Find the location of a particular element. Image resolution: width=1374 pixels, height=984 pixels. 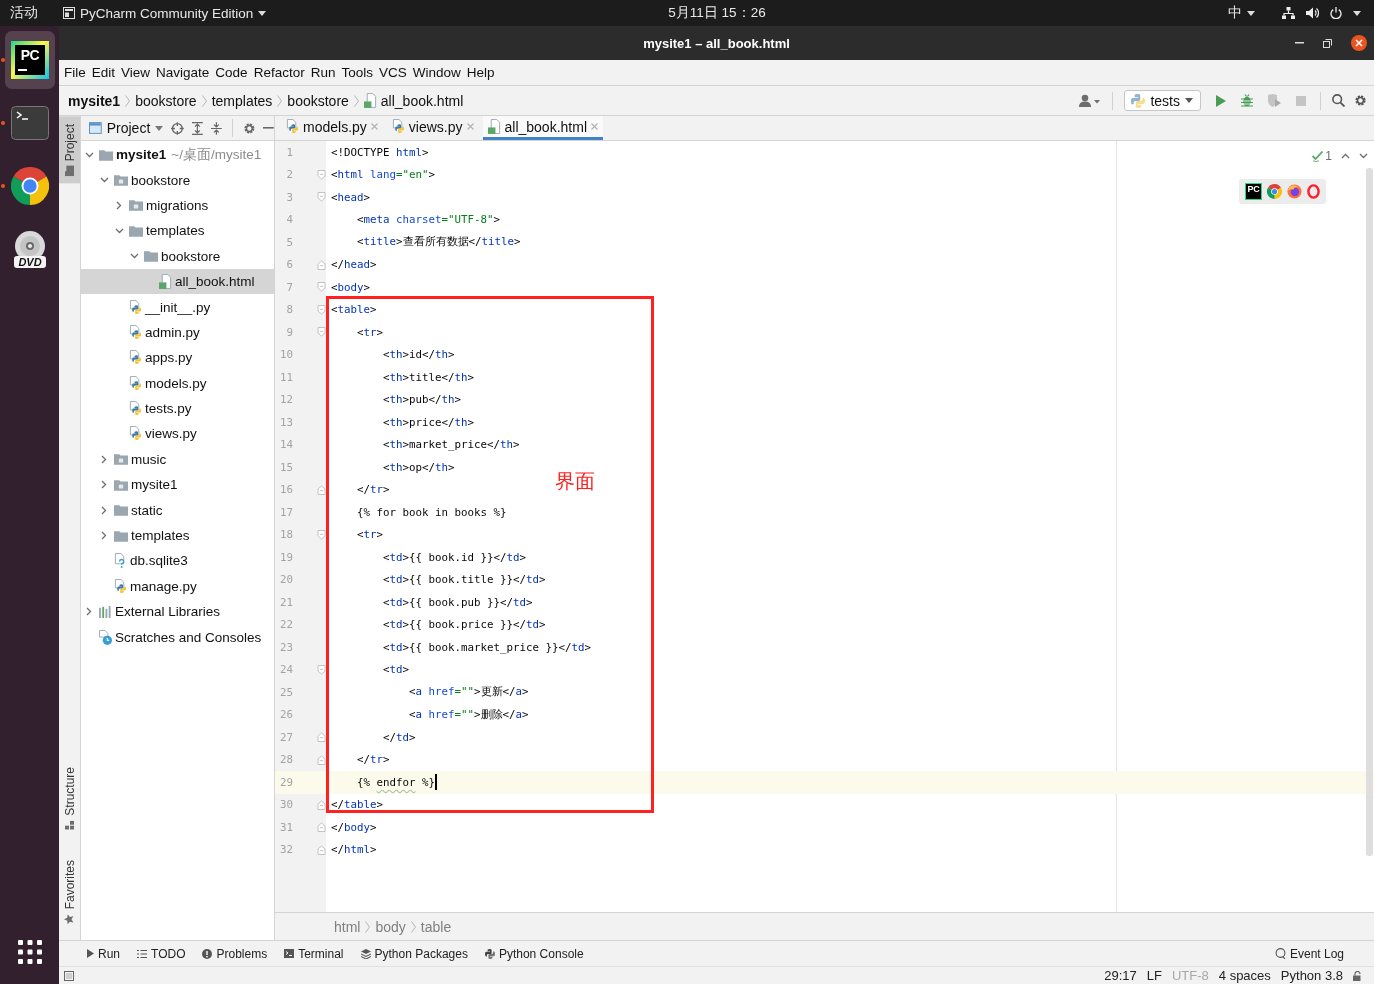

tool-window-button: Terminal is located at coordinates (314, 953).